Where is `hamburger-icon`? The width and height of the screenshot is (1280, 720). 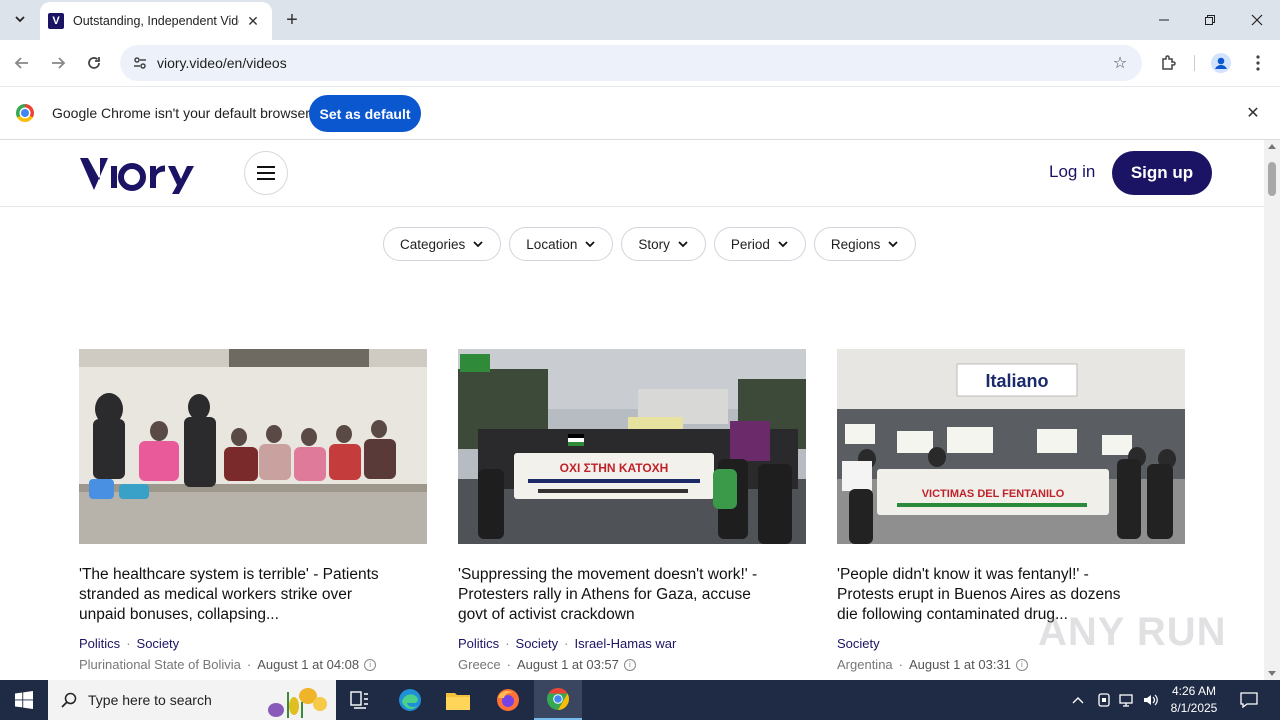 hamburger-icon is located at coordinates (266, 173).